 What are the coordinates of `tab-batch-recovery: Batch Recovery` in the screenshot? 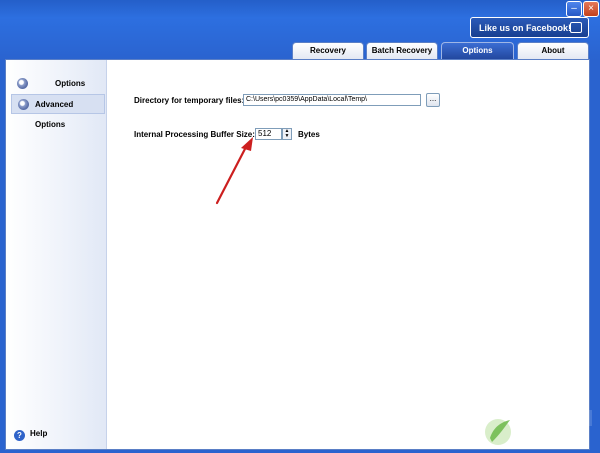 It's located at (402, 50).